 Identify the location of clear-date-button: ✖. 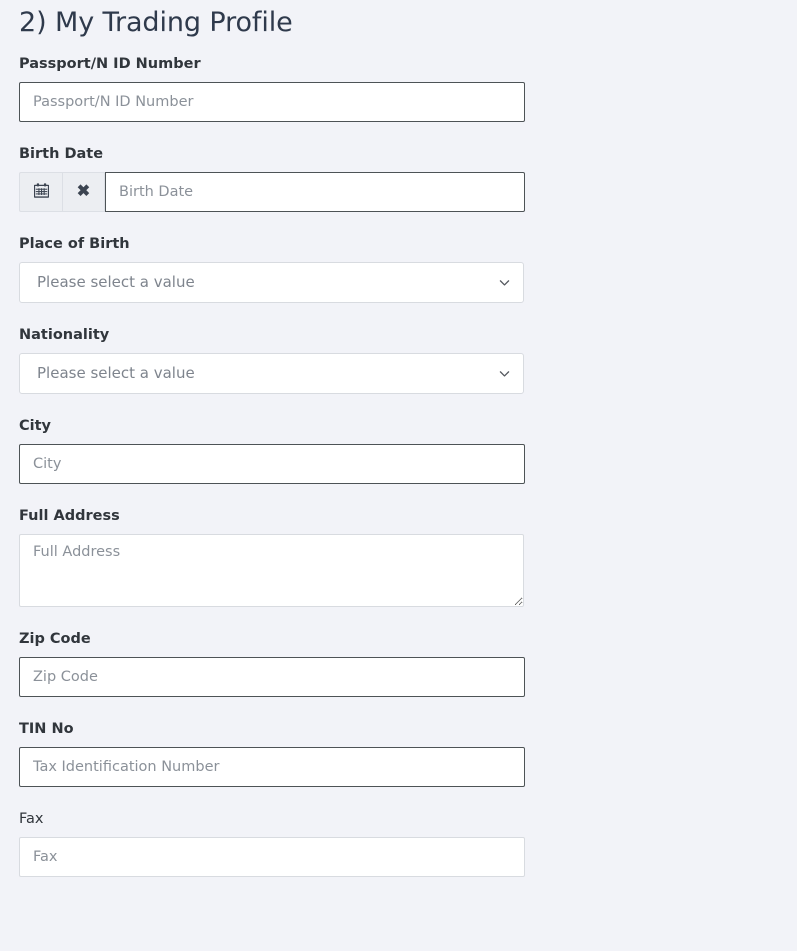
(83, 192).